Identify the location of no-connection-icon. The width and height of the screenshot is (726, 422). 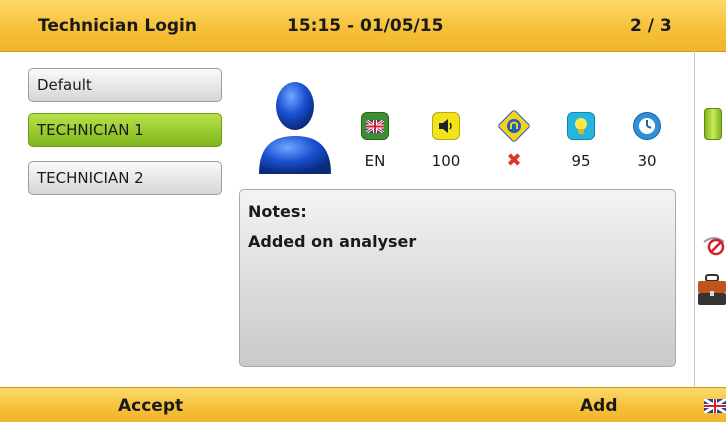
(713, 245).